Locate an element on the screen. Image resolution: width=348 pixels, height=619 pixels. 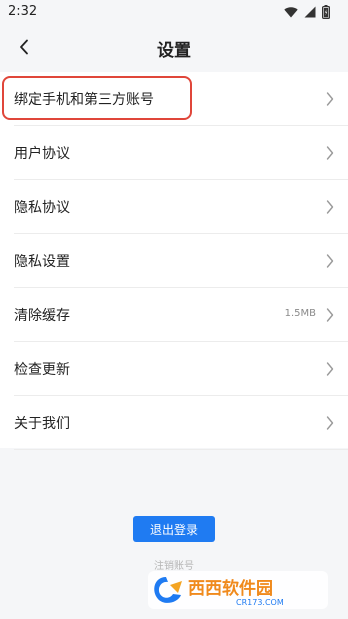
settings-item-label: 绑定手机和第三方账号 is located at coordinates (84, 100).